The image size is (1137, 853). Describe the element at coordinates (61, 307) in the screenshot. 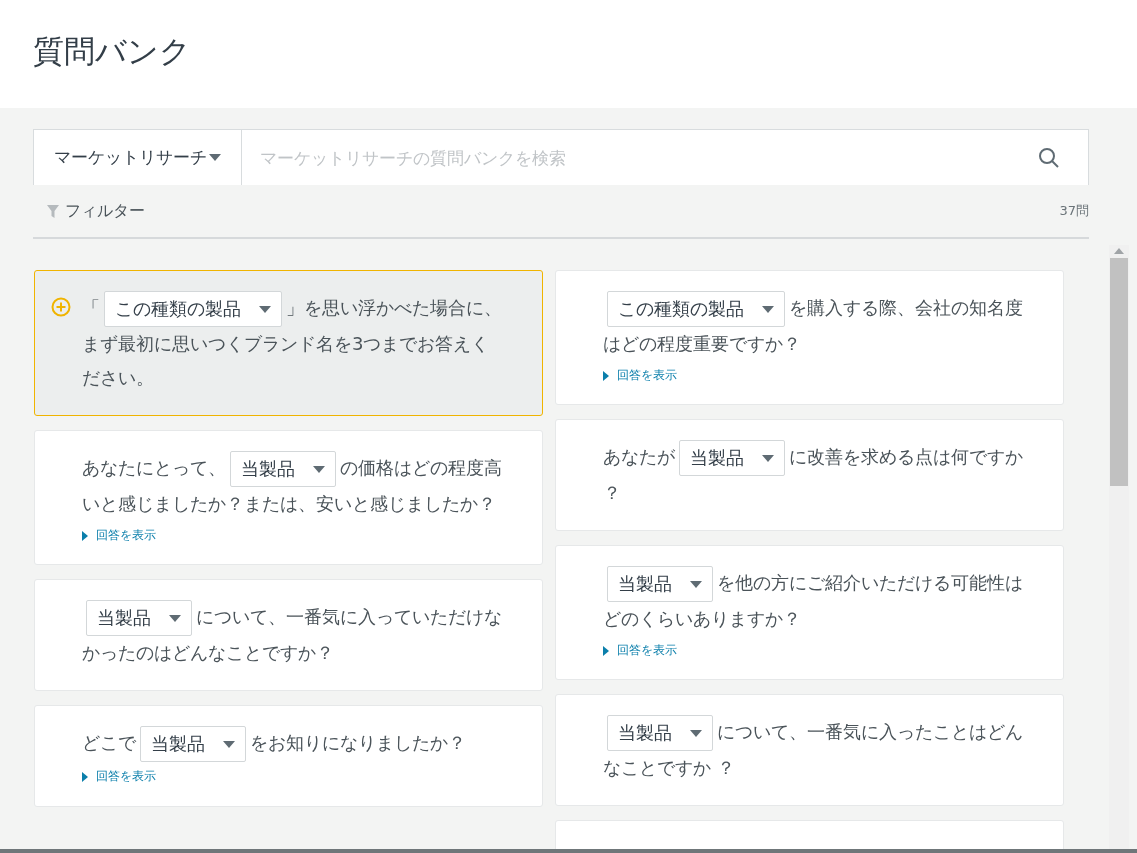

I see `add-icon` at that location.